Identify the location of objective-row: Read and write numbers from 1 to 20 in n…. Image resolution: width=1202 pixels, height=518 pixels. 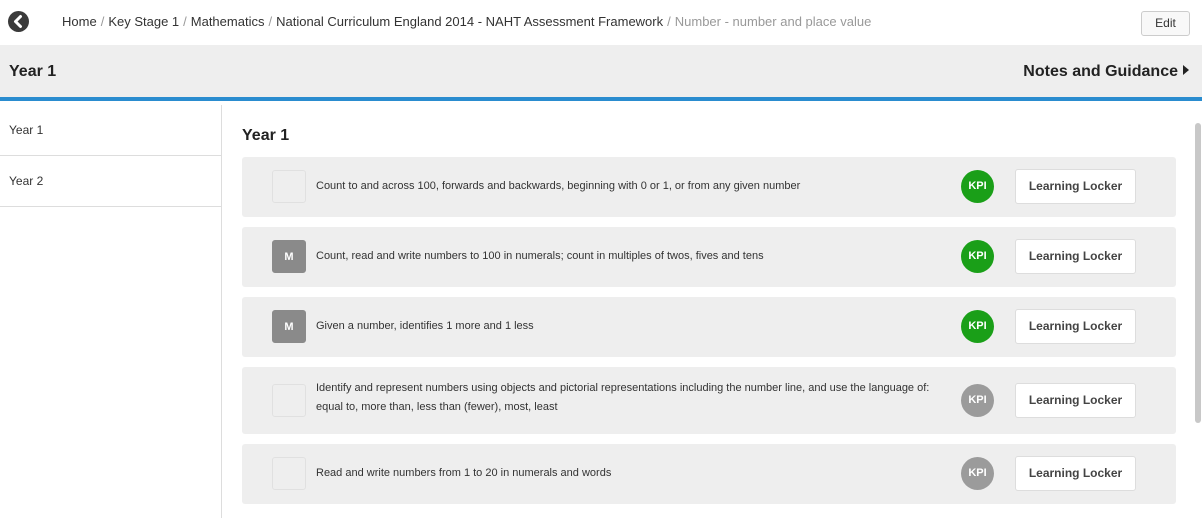
(709, 474).